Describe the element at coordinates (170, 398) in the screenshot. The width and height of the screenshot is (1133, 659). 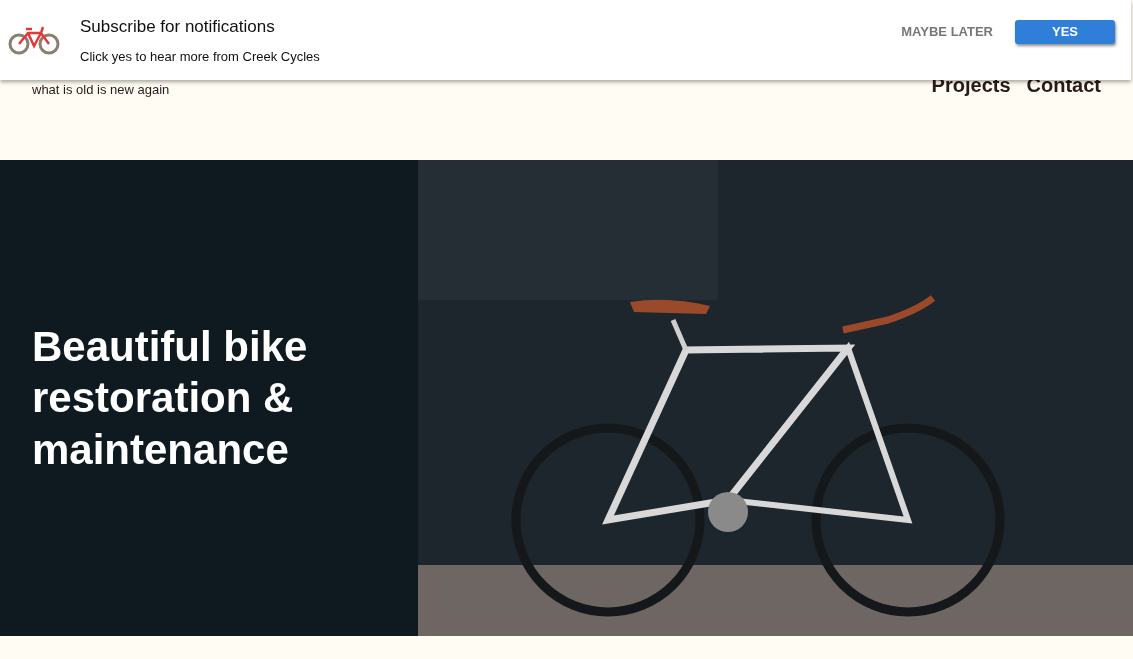
I see `hero-heading: Beautiful bike restoration & maintenance` at that location.